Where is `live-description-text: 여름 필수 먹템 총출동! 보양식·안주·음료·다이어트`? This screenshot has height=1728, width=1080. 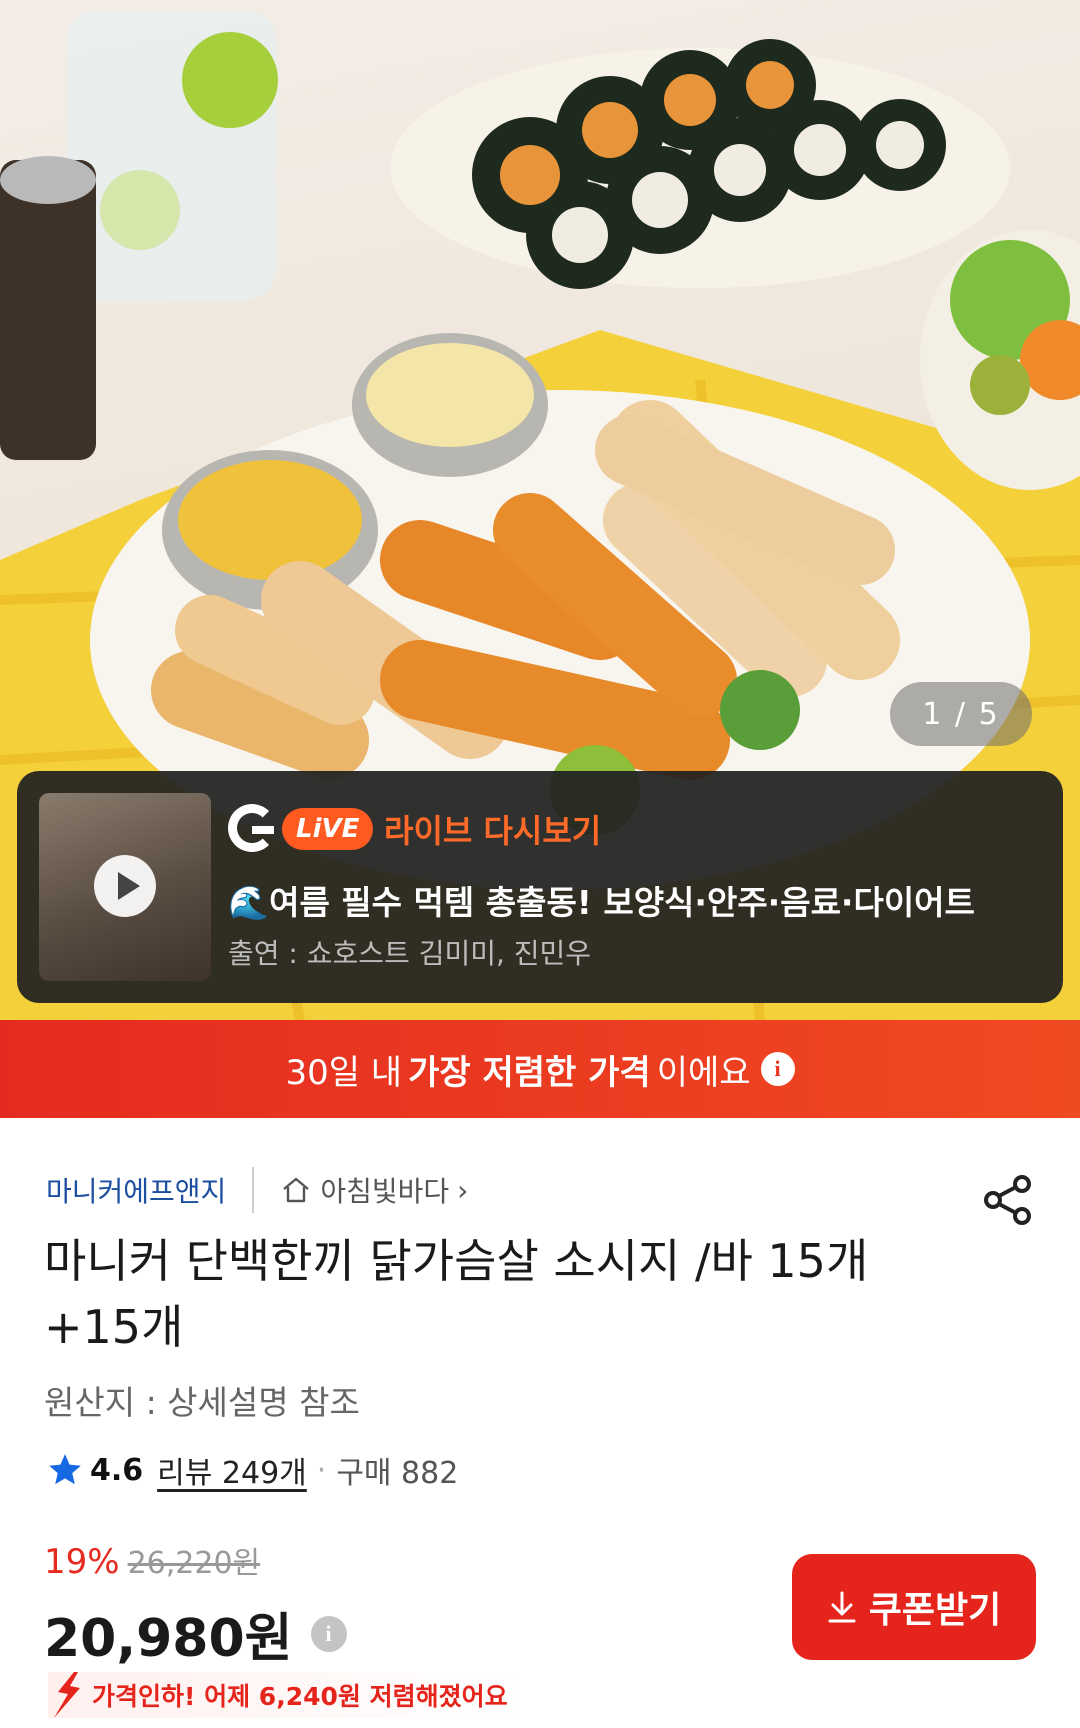
live-description-text: 여름 필수 먹템 총출동! 보양식·안주·음료·다이어트 is located at coordinates (622, 902).